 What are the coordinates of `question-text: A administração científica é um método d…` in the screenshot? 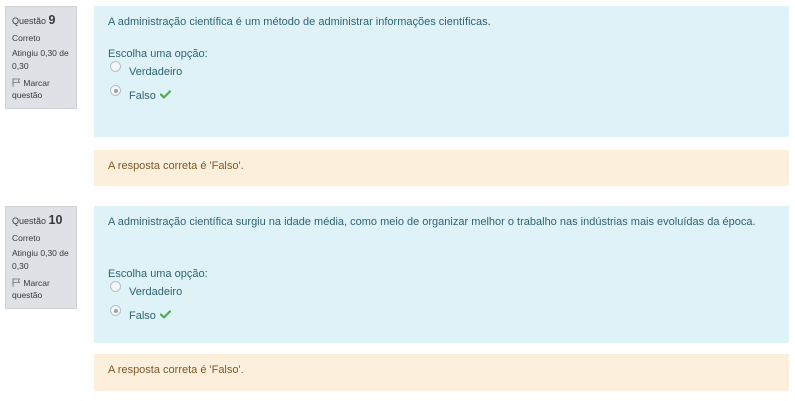 It's located at (299, 22).